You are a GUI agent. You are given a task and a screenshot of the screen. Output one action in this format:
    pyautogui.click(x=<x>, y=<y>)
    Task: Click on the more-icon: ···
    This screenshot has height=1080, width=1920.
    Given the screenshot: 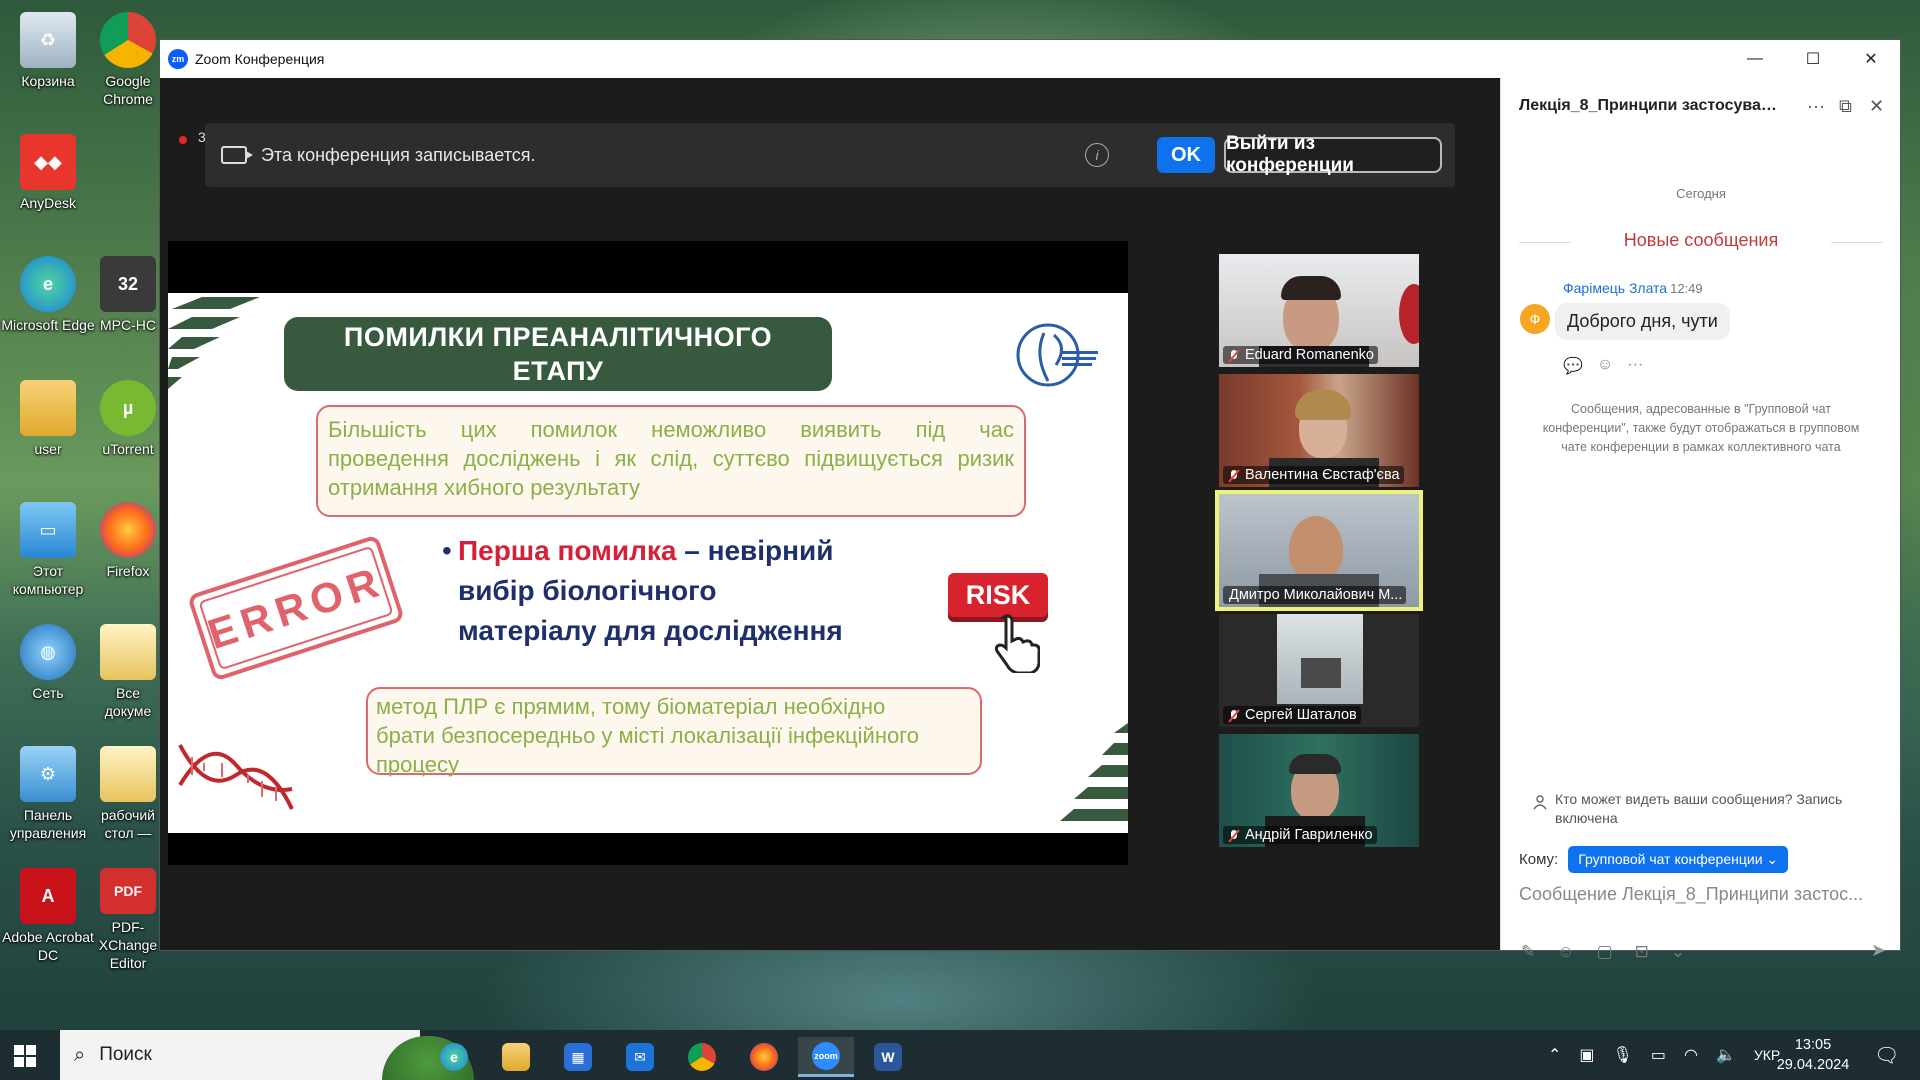 What is the action you would take?
    pyautogui.click(x=1635, y=366)
    